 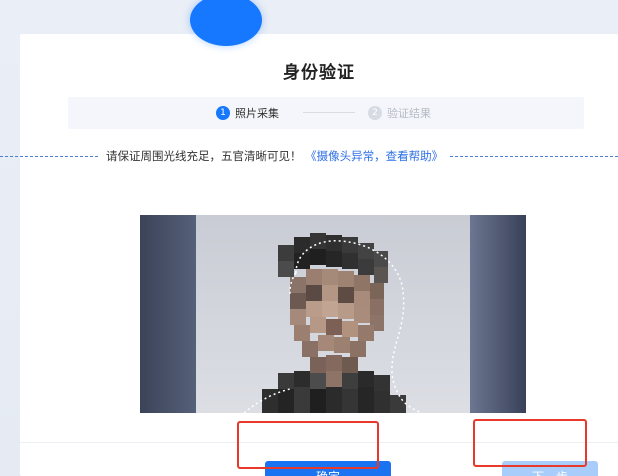 What do you see at coordinates (204, 156) in the screenshot?
I see `tip-text: 请保证周围光线充足，五官清晰可见！` at bounding box center [204, 156].